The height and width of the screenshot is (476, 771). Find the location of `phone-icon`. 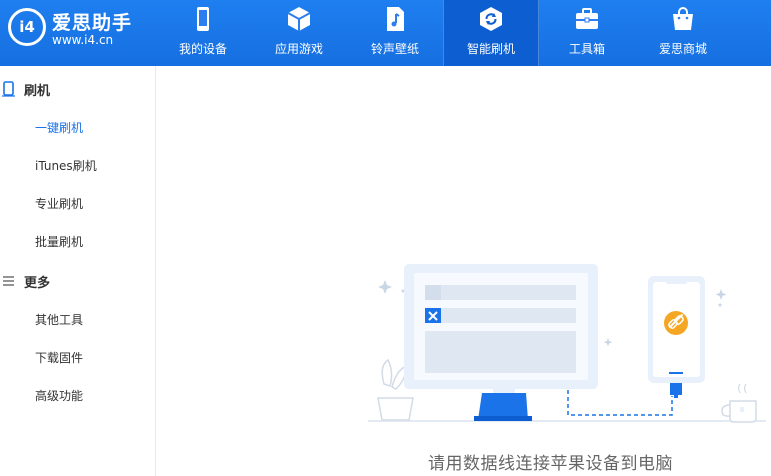

phone-icon is located at coordinates (203, 19).